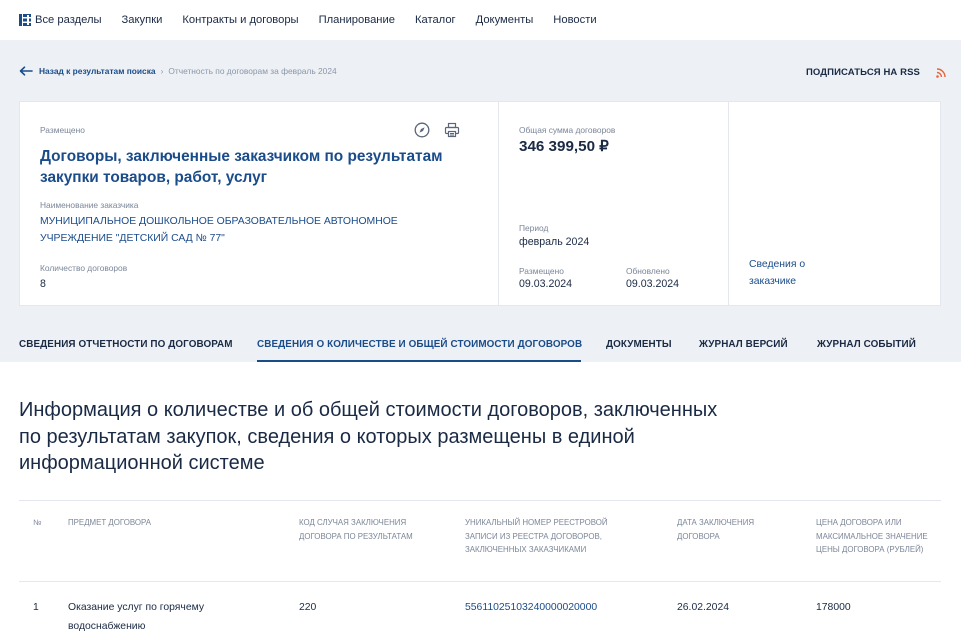  I want to click on tab-documents: ДОКУМЕНТЫ, so click(639, 344).